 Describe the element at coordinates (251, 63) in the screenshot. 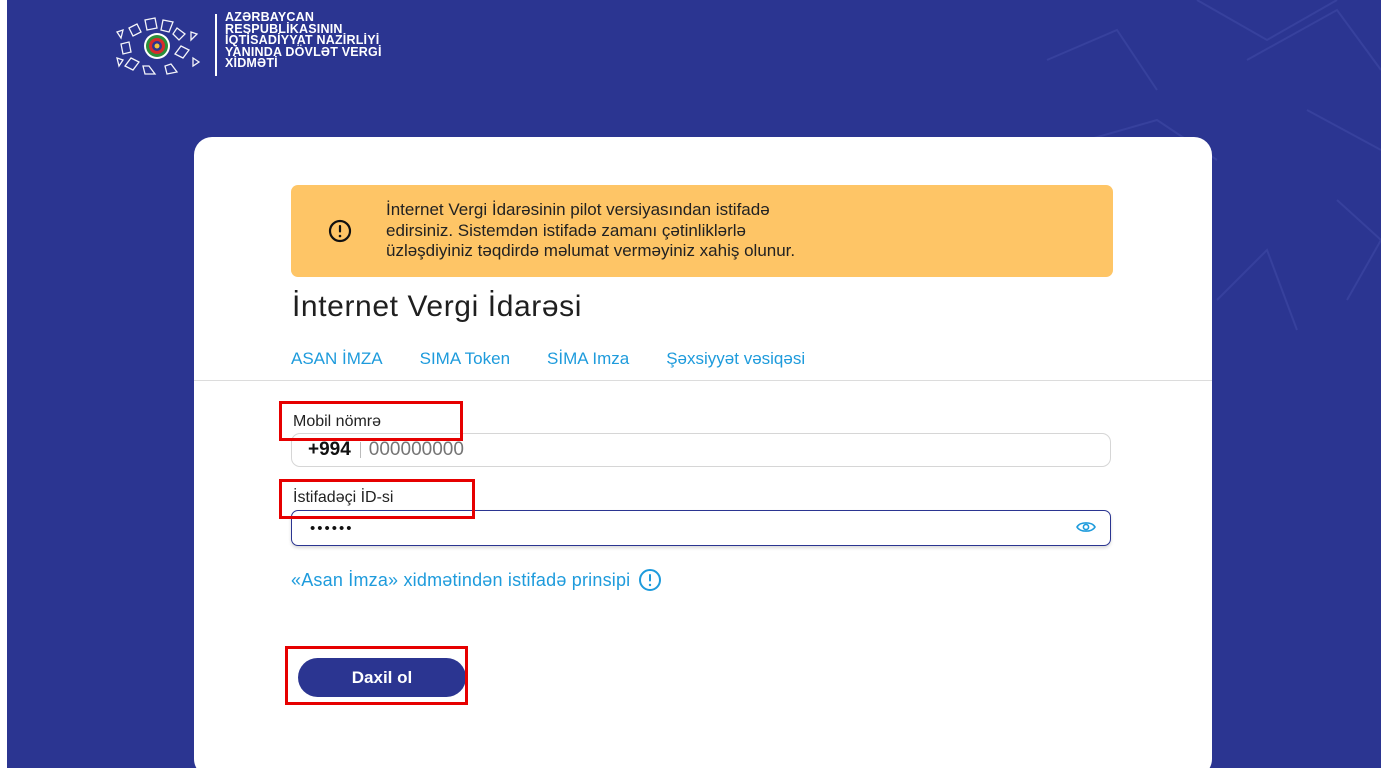

I see `org-line: XİDMƏTİ` at that location.